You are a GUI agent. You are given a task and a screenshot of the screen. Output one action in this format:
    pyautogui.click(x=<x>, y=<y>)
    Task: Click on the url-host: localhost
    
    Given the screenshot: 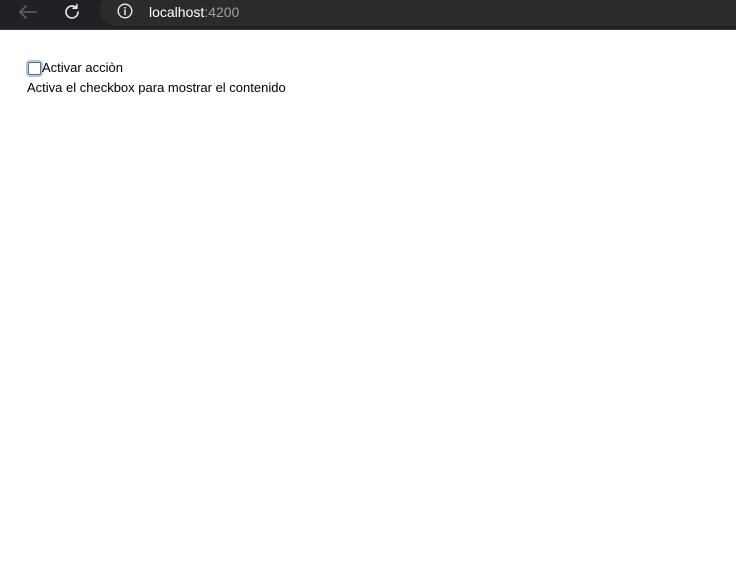 What is the action you would take?
    pyautogui.click(x=177, y=12)
    